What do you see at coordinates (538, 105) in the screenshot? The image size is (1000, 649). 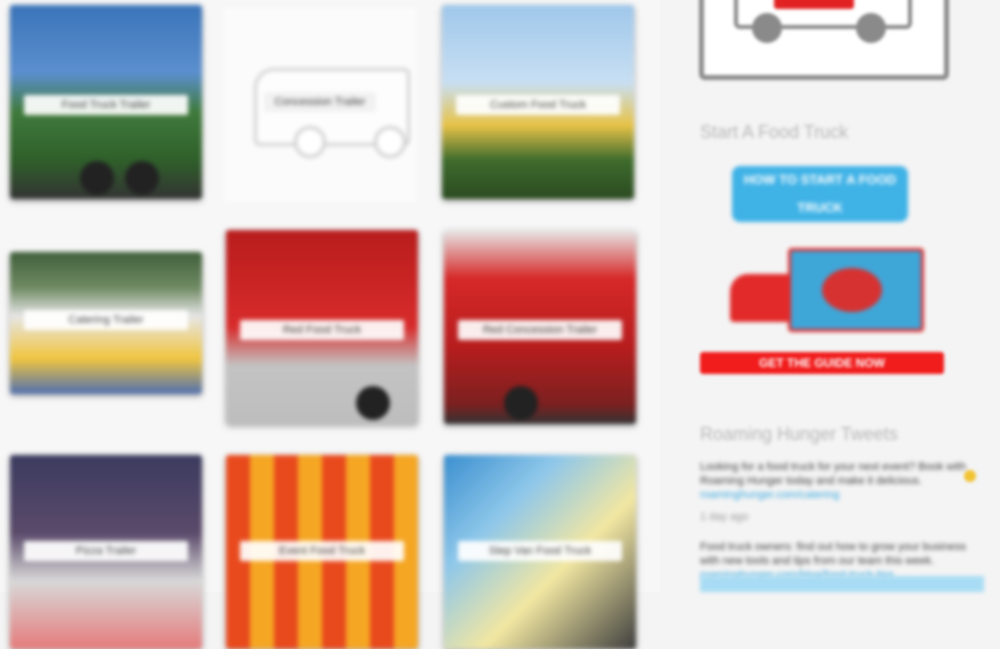 I see `gallery-card-label: Custom Food Truck` at bounding box center [538, 105].